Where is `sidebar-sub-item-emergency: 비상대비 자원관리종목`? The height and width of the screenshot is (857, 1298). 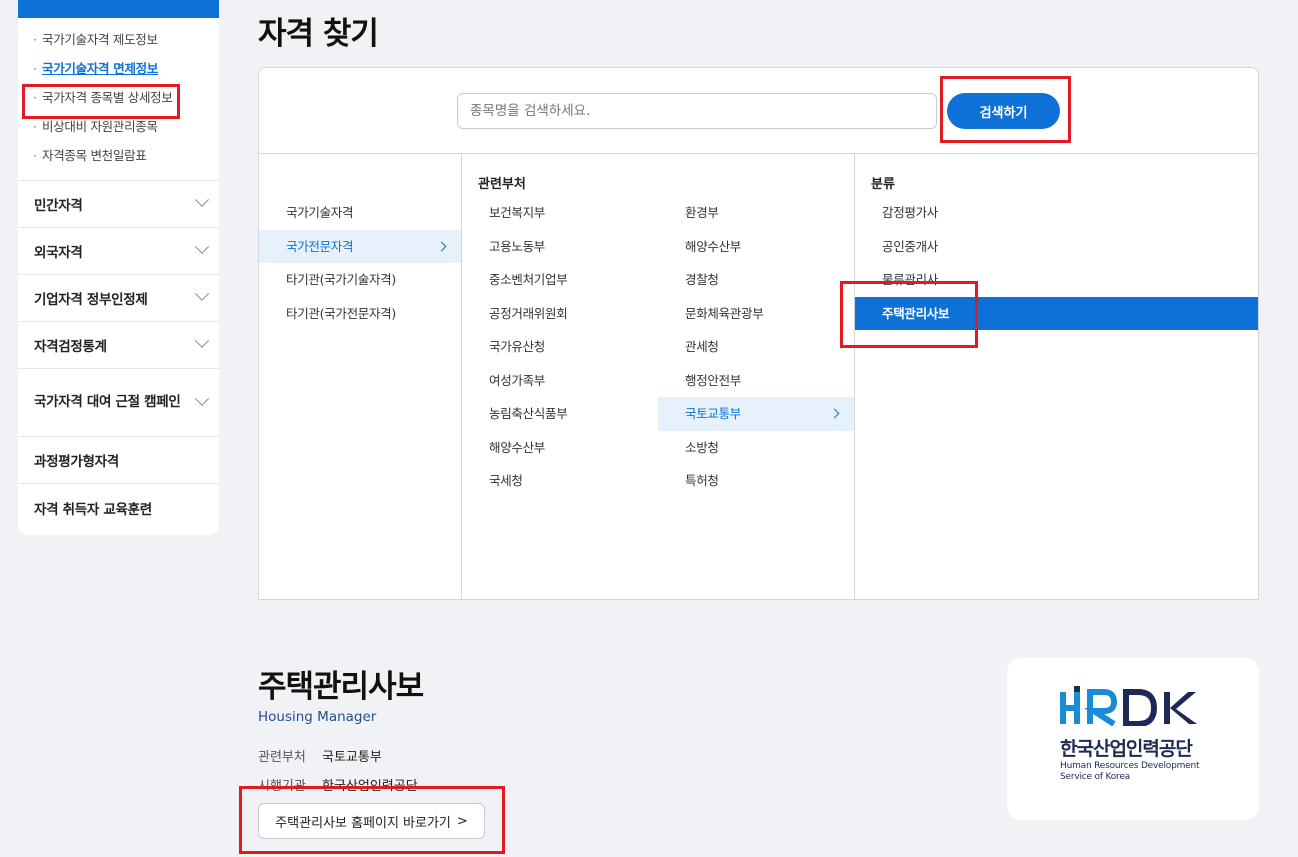 sidebar-sub-item-emergency: 비상대비 자원관리종목 is located at coordinates (118, 126).